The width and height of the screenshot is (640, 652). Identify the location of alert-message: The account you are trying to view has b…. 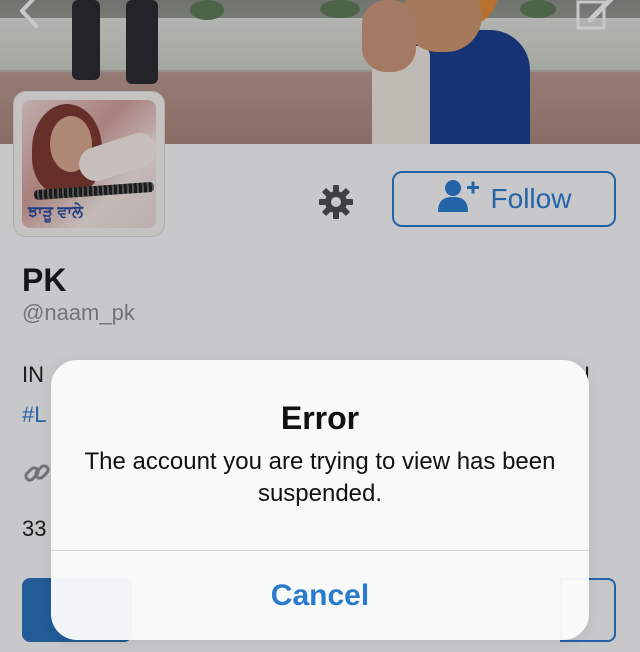
(320, 477).